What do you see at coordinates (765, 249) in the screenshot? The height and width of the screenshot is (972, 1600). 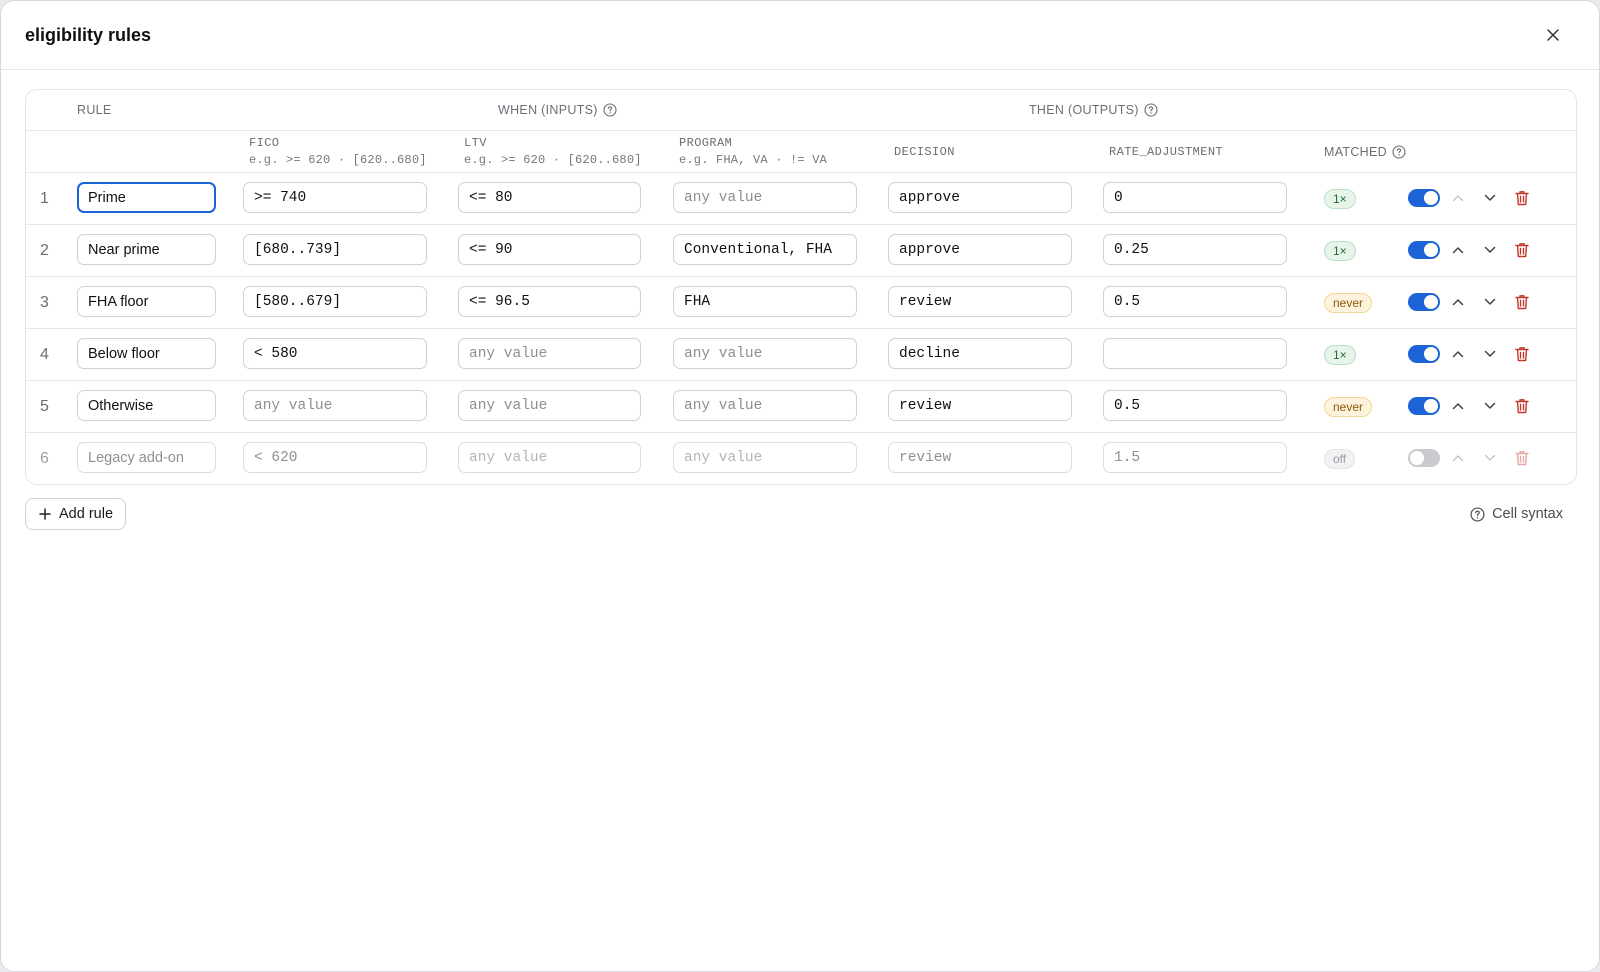 I see `program-input: Conventional, FHA` at bounding box center [765, 249].